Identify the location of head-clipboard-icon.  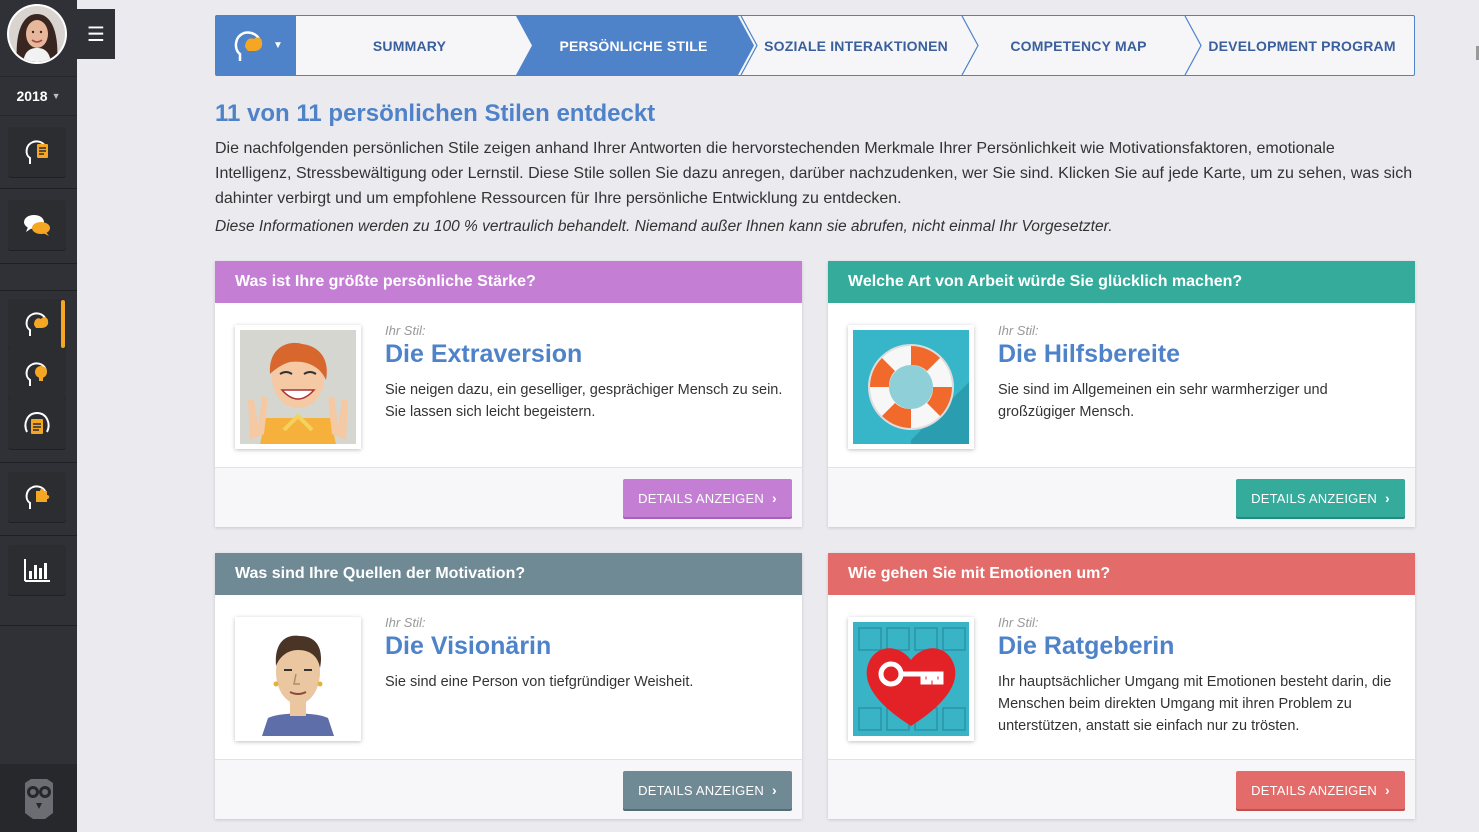
(37, 422).